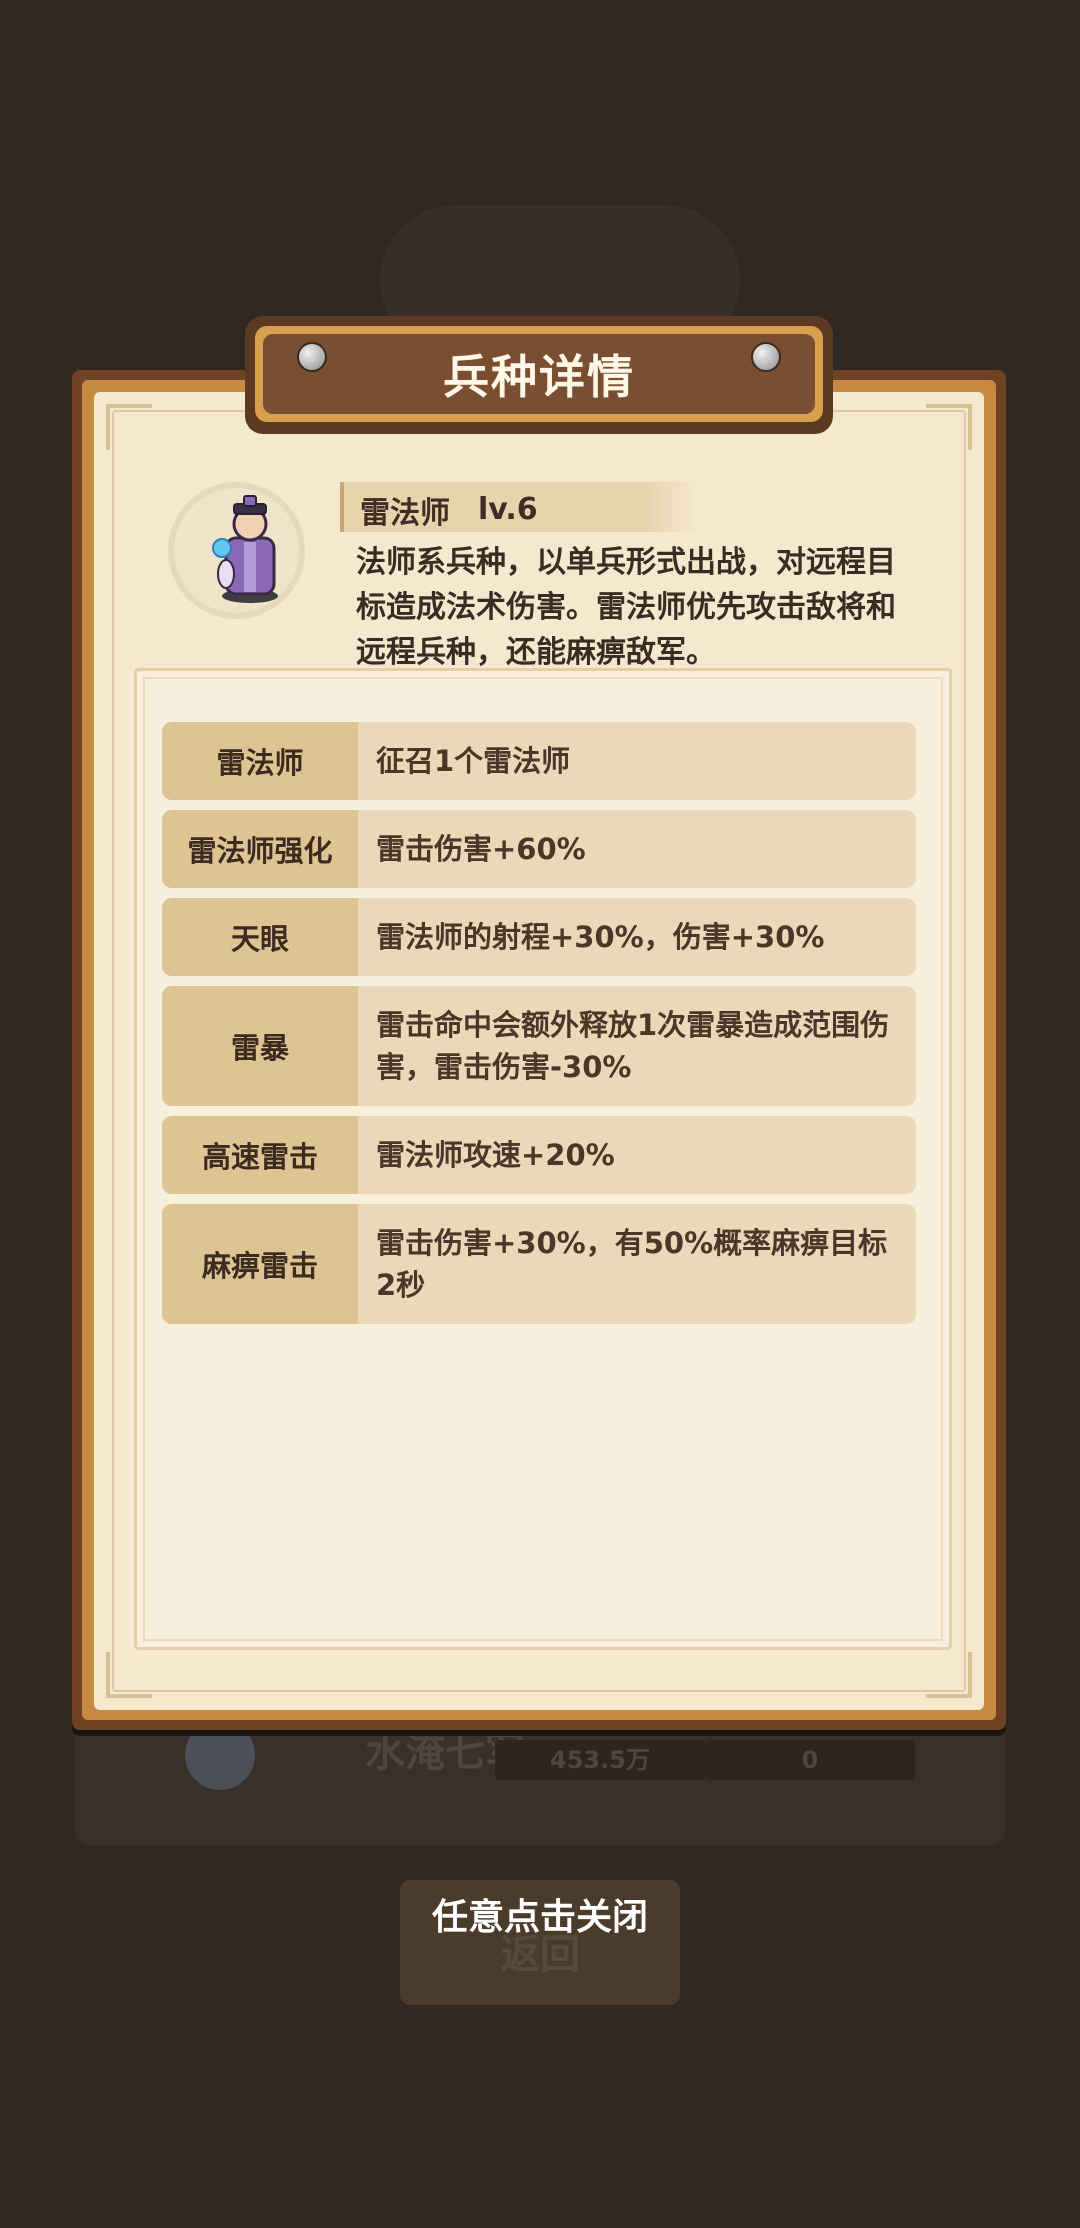 The width and height of the screenshot is (1080, 2228). I want to click on unit-name: 雷法师, so click(405, 513).